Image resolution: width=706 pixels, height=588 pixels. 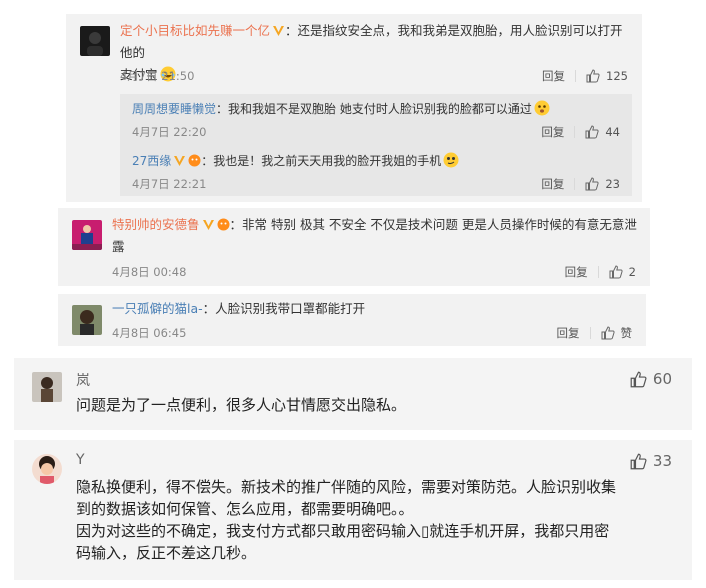 What do you see at coordinates (612, 132) in the screenshot?
I see `like-count: 44` at bounding box center [612, 132].